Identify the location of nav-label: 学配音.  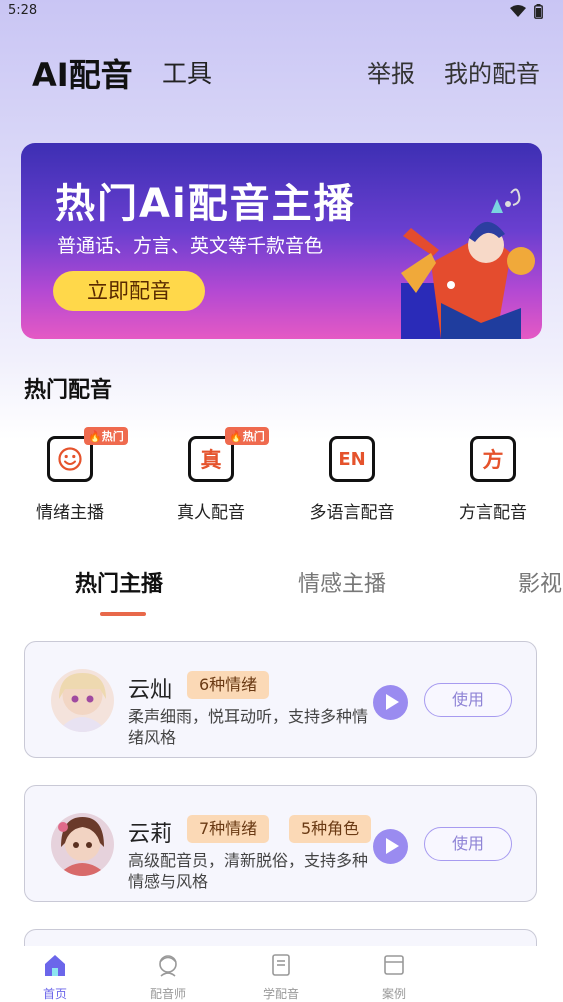
(280, 994).